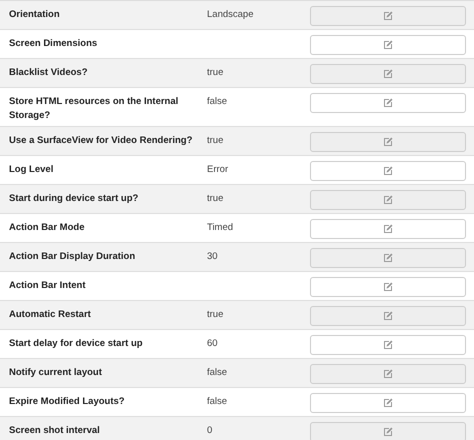 This screenshot has width=474, height=440. I want to click on setting-value: Landscape, so click(230, 15).